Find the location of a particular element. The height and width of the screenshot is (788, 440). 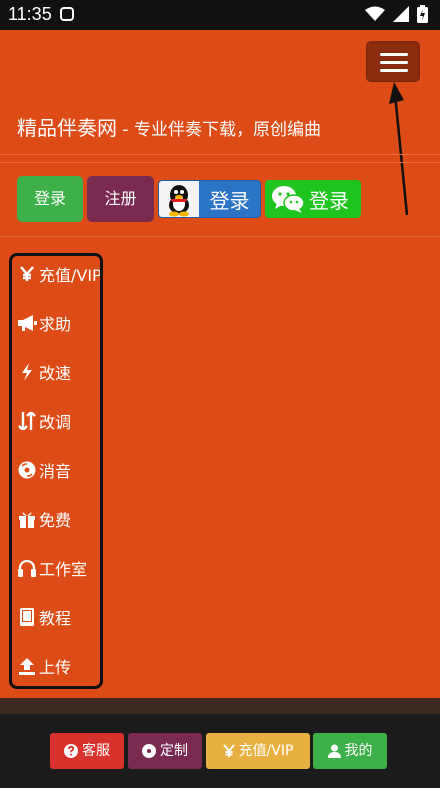

custom-order-button: 定制 is located at coordinates (165, 751).